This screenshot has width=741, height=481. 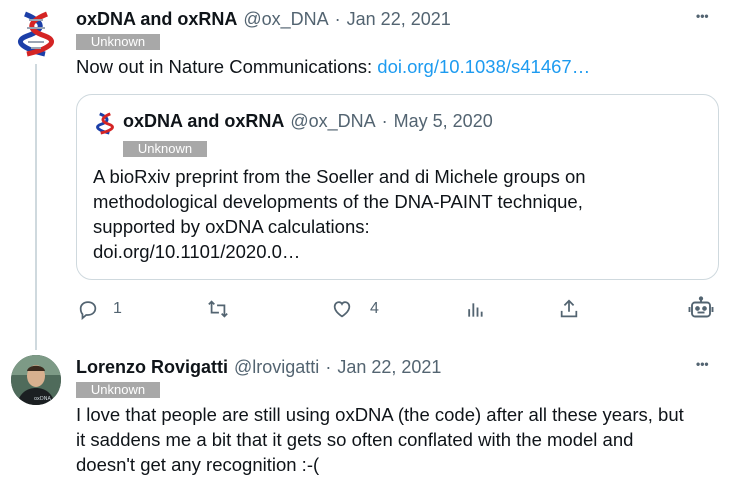 I want to click on author-handle: @ox_DNA, so click(x=285, y=19).